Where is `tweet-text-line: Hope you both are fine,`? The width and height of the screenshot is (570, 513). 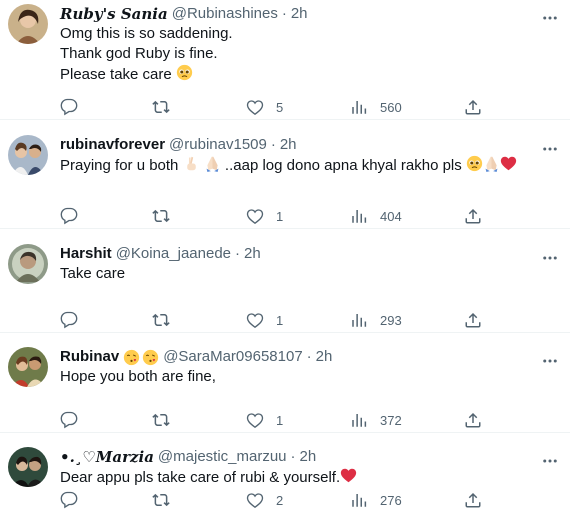
tweet-text-line: Hope you both are fine, is located at coordinates (138, 376).